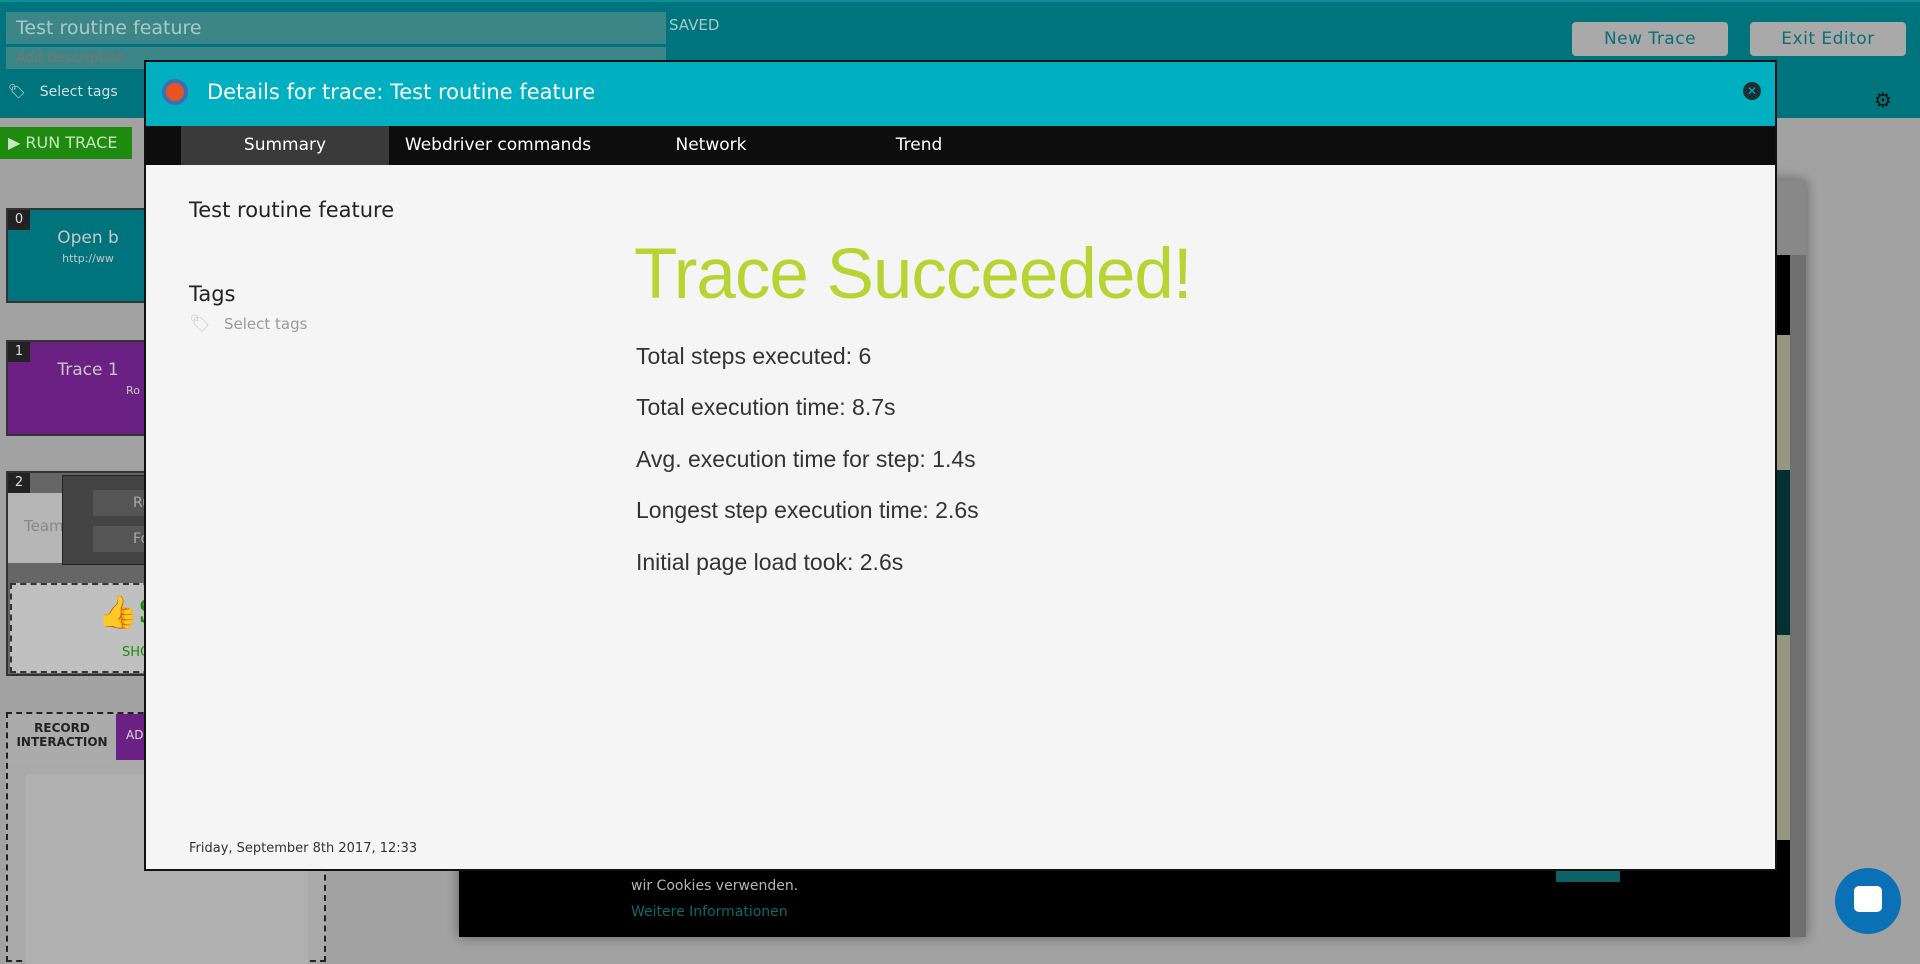  Describe the element at coordinates (285, 145) in the screenshot. I see `tab-summary: Summary` at that location.